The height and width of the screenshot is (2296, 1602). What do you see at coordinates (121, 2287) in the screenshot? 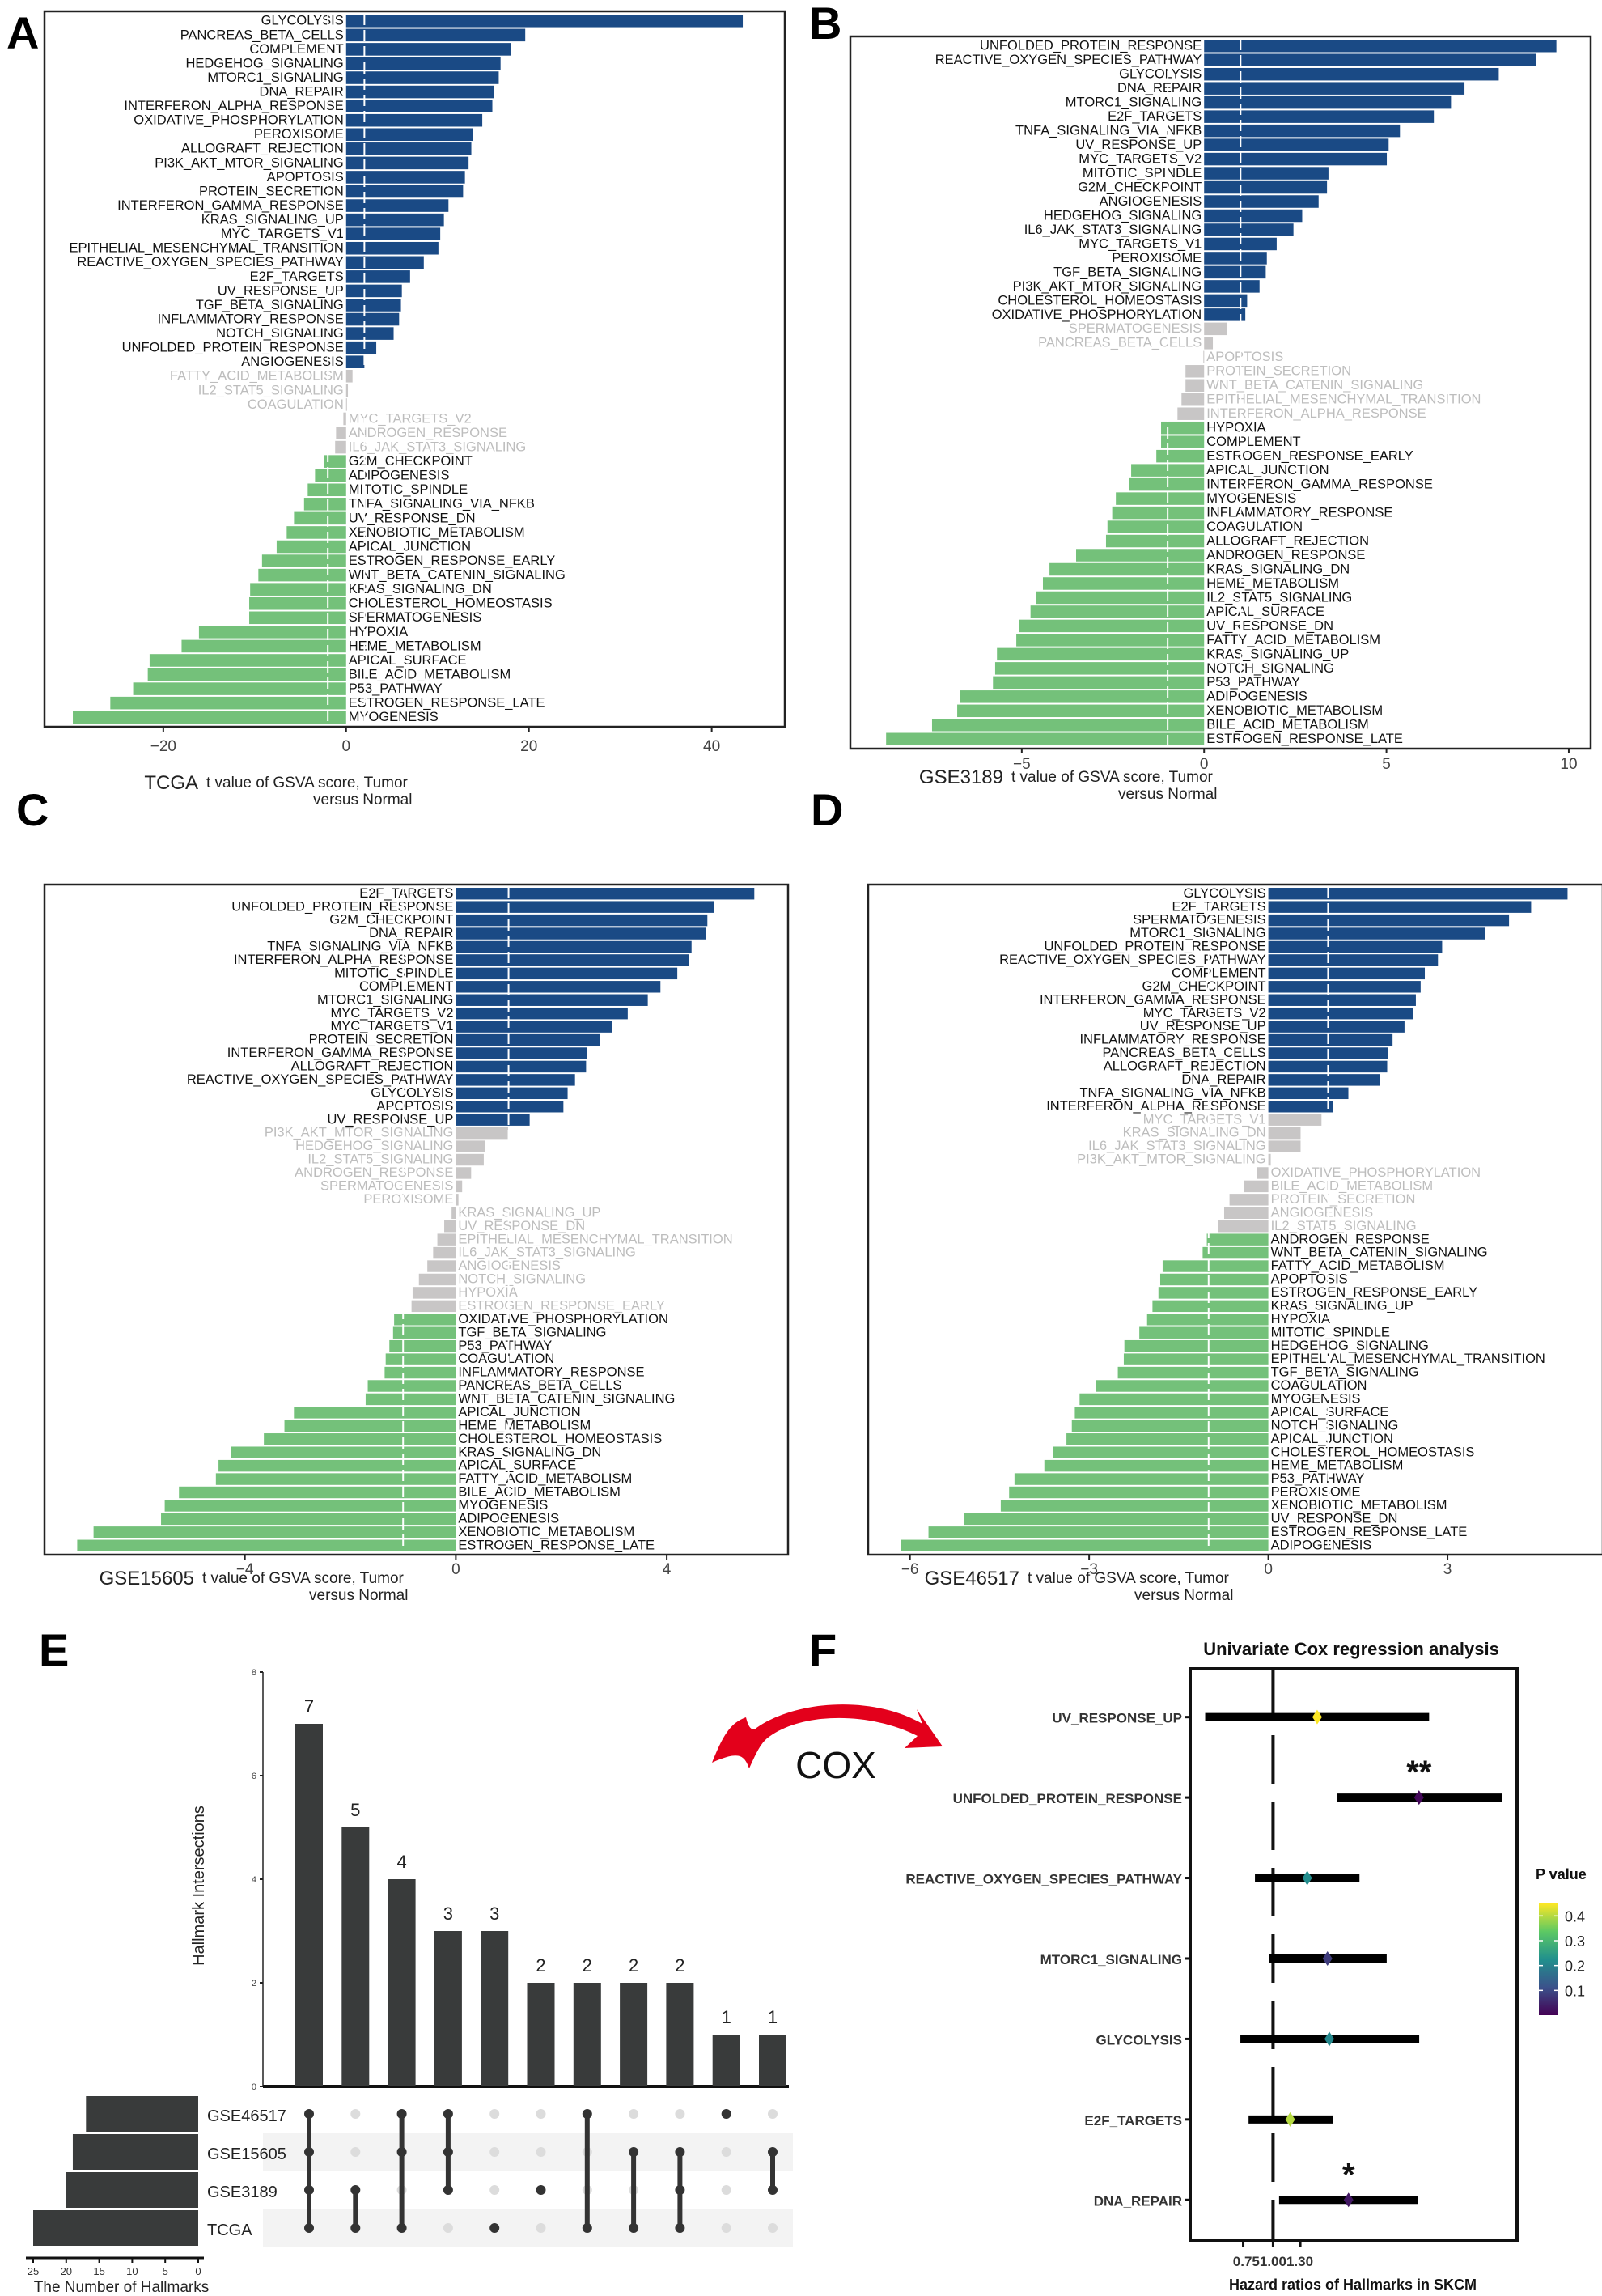
I see `set-size-axis-title: The Number of Hallmarks` at bounding box center [121, 2287].